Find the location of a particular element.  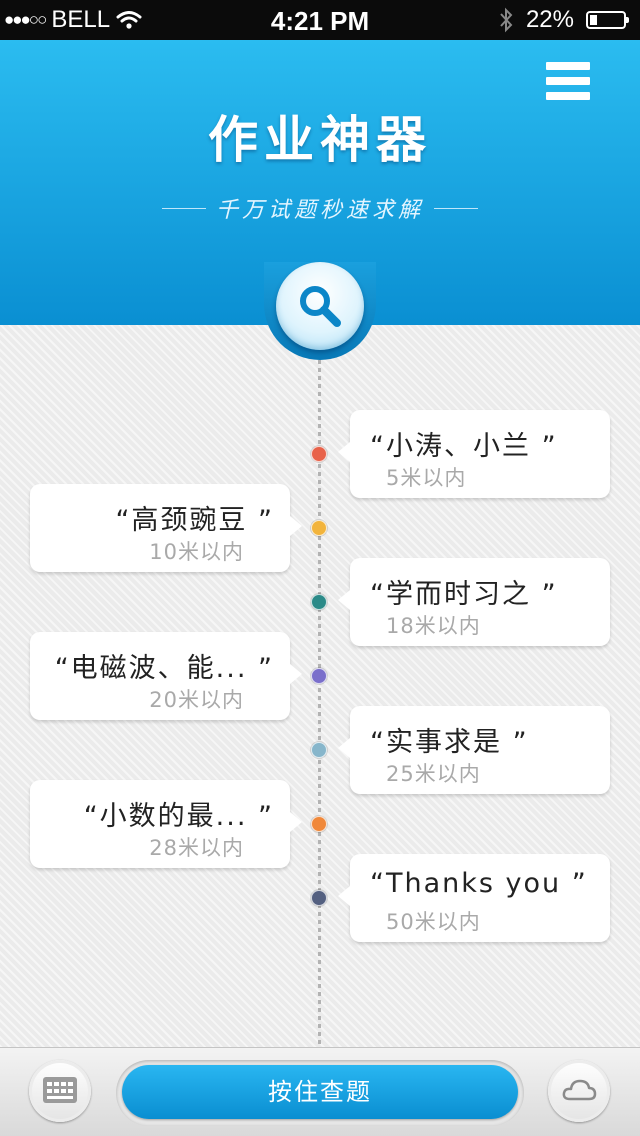

status-bar: ●●●○○ BELL 4:21 PM 22% is located at coordinates (320, 20).